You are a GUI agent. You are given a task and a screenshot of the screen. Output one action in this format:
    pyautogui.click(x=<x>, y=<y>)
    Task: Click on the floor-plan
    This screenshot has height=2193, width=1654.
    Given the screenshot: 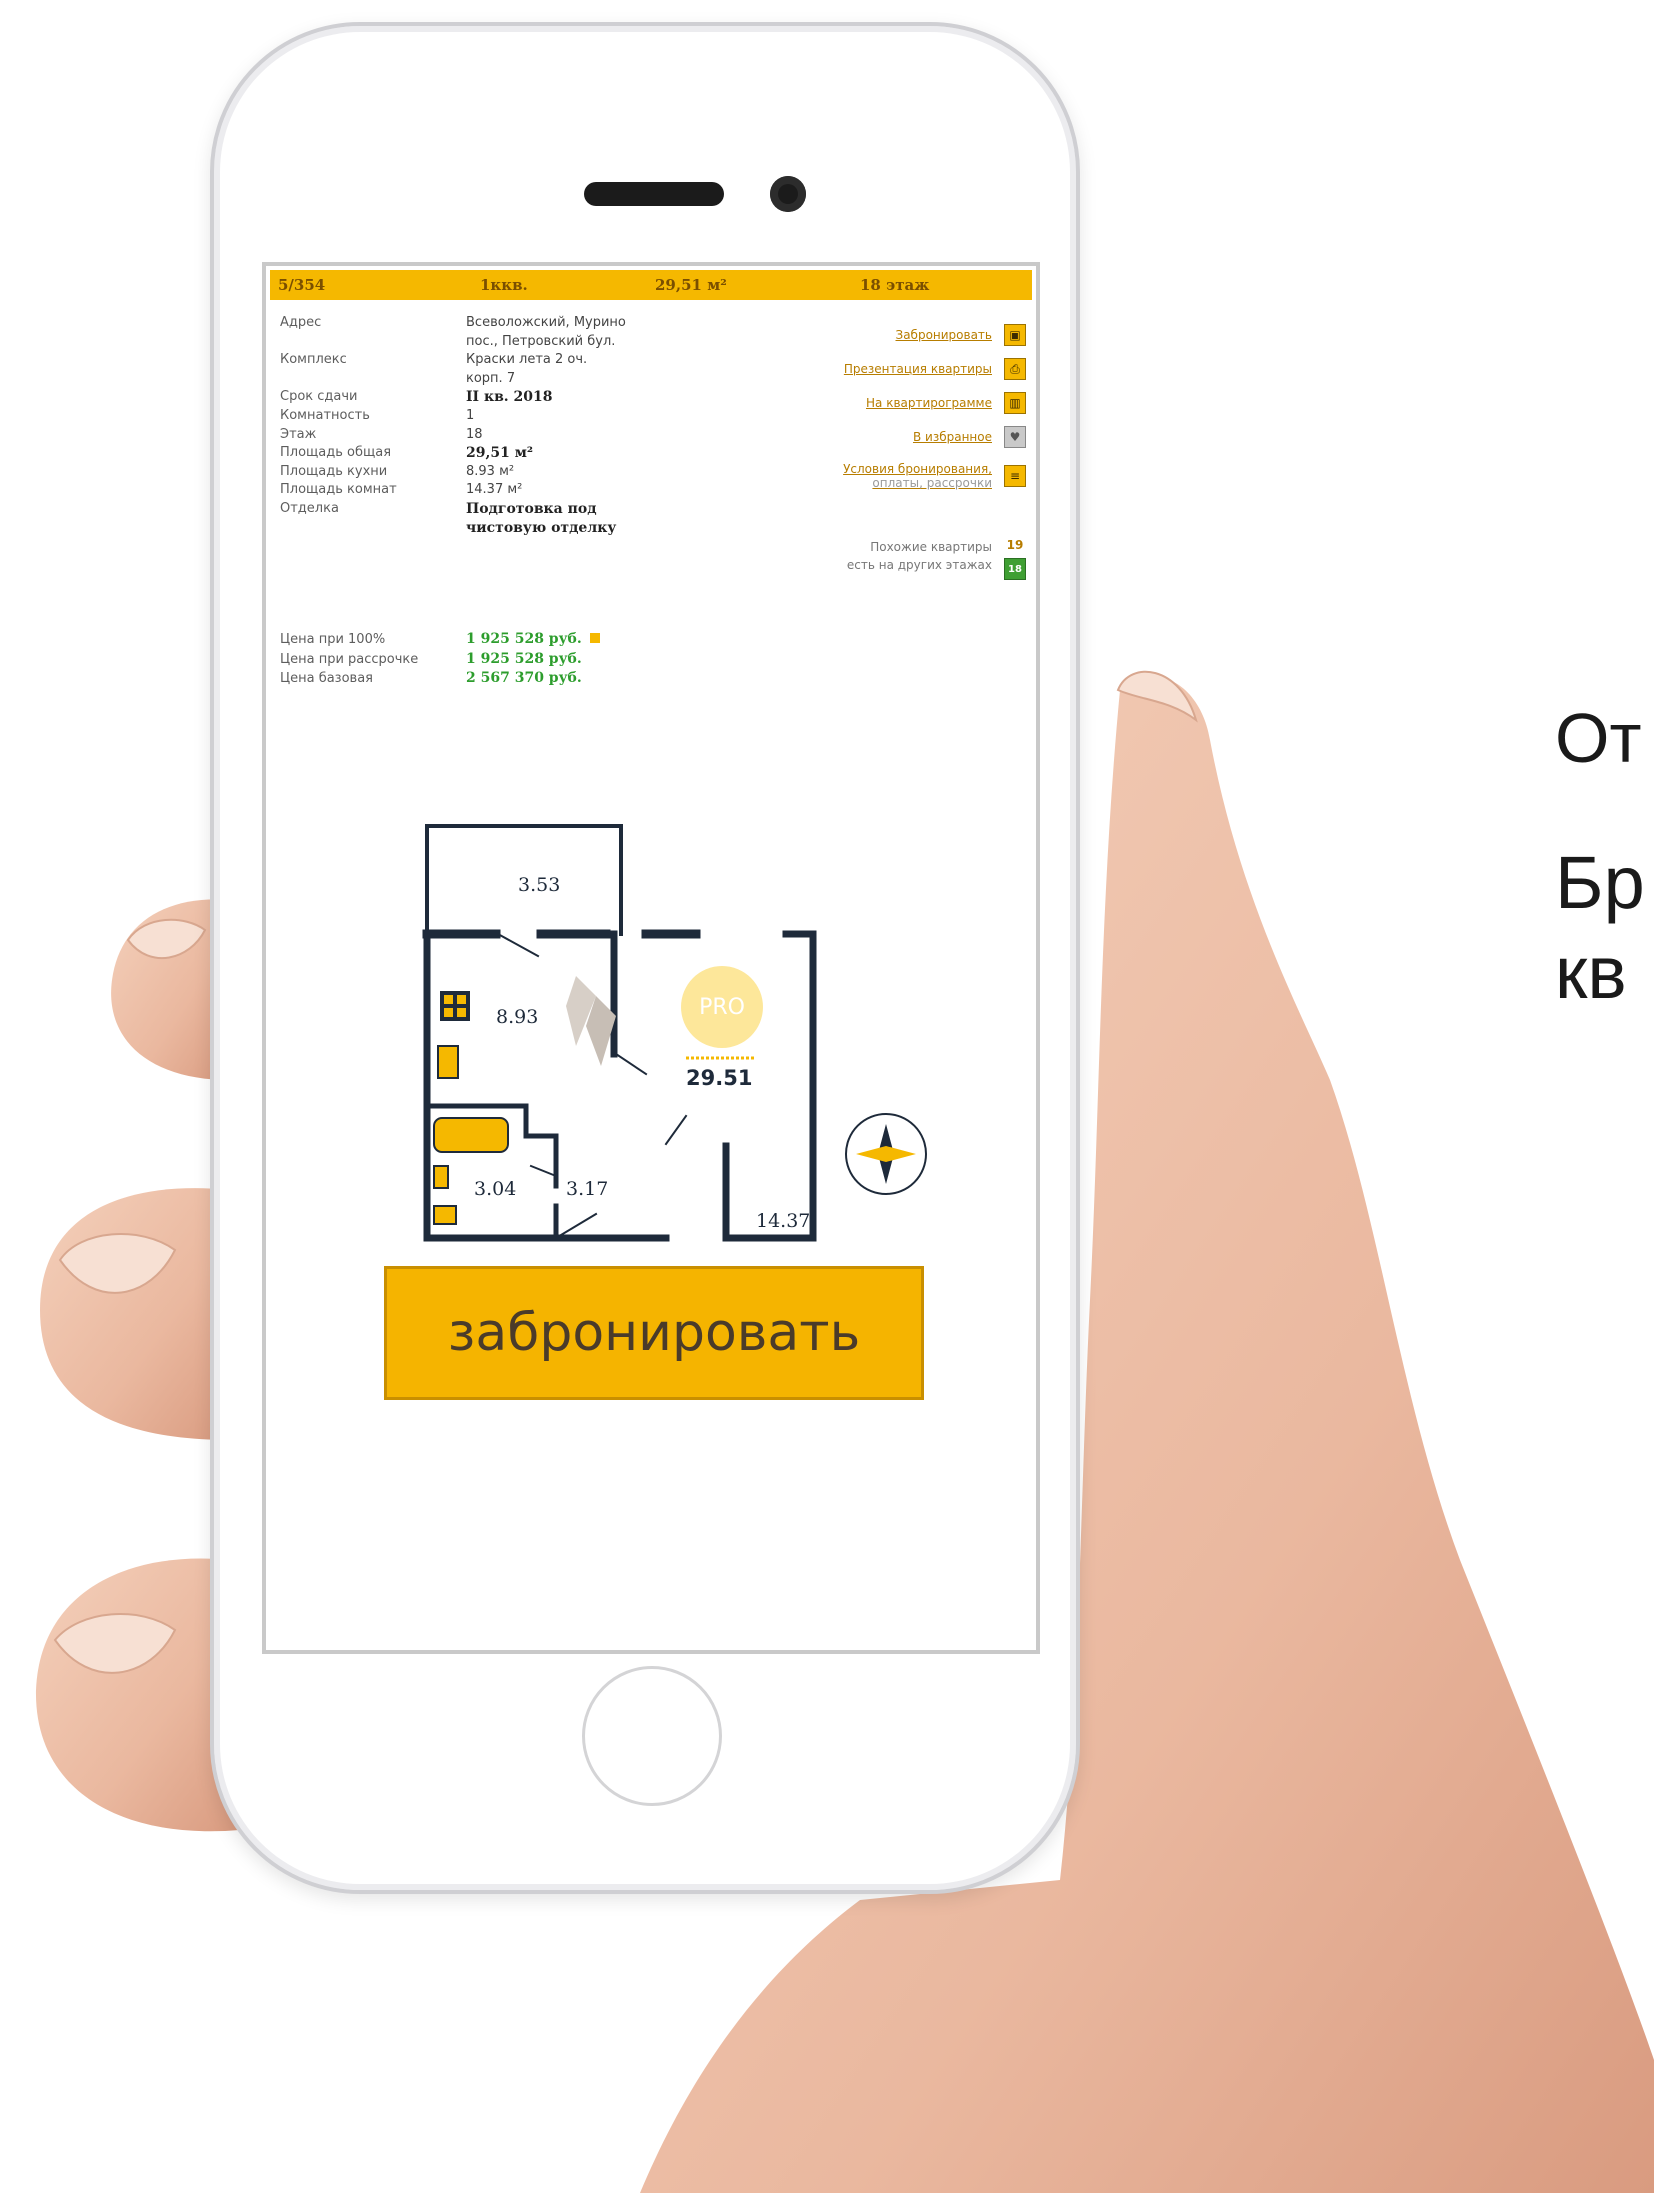 What is the action you would take?
    pyautogui.click(x=674, y=1033)
    